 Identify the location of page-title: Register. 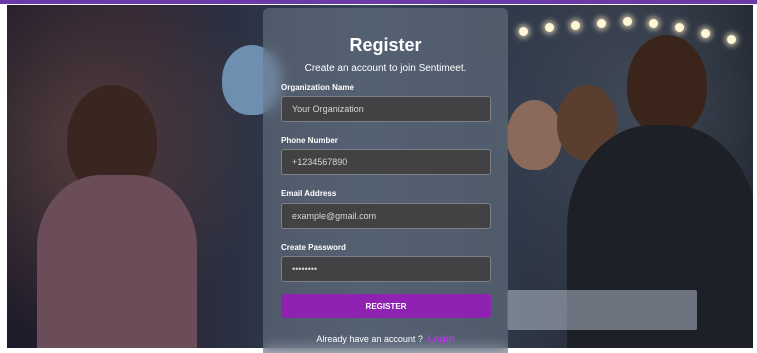
(385, 45).